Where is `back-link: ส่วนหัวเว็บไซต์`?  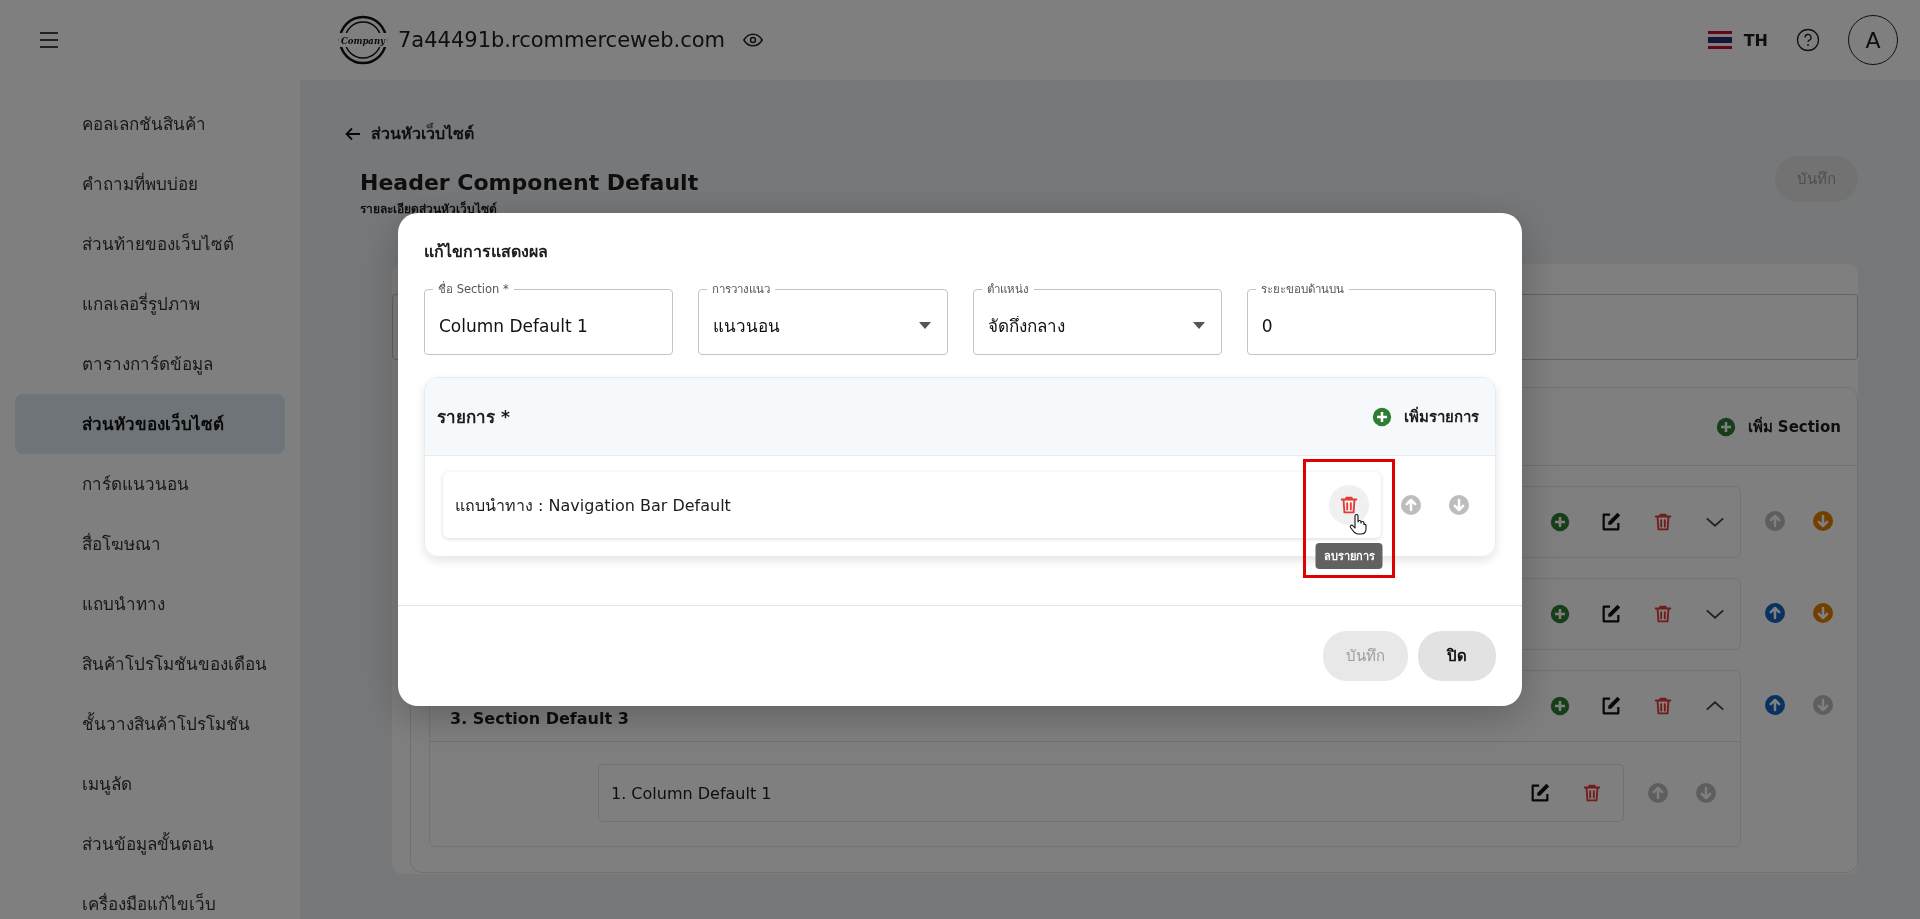 back-link: ส่วนหัวเว็บไซต์ is located at coordinates (409, 133).